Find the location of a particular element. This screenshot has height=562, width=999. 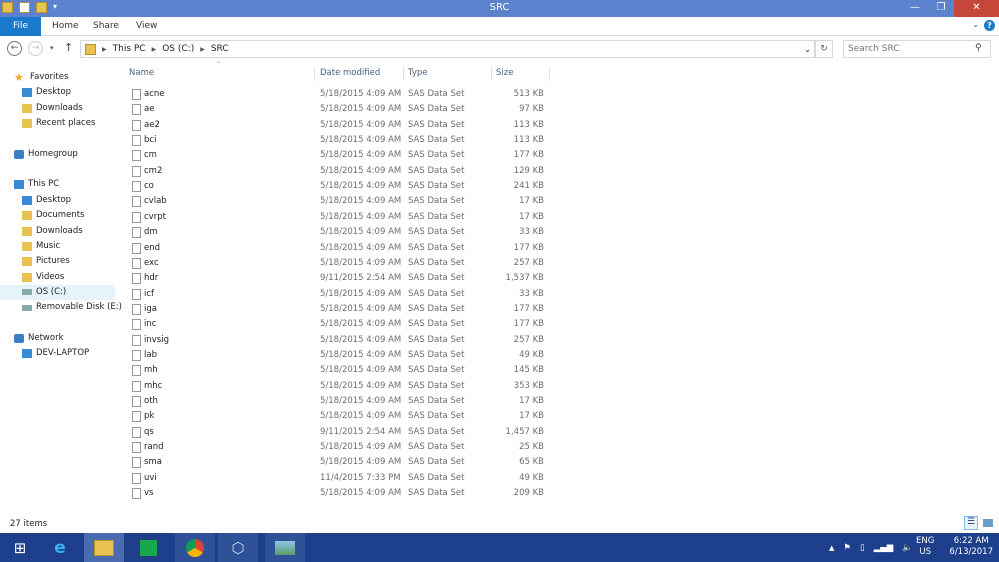

sidebar-item-documents: Documents is located at coordinates (53, 215).